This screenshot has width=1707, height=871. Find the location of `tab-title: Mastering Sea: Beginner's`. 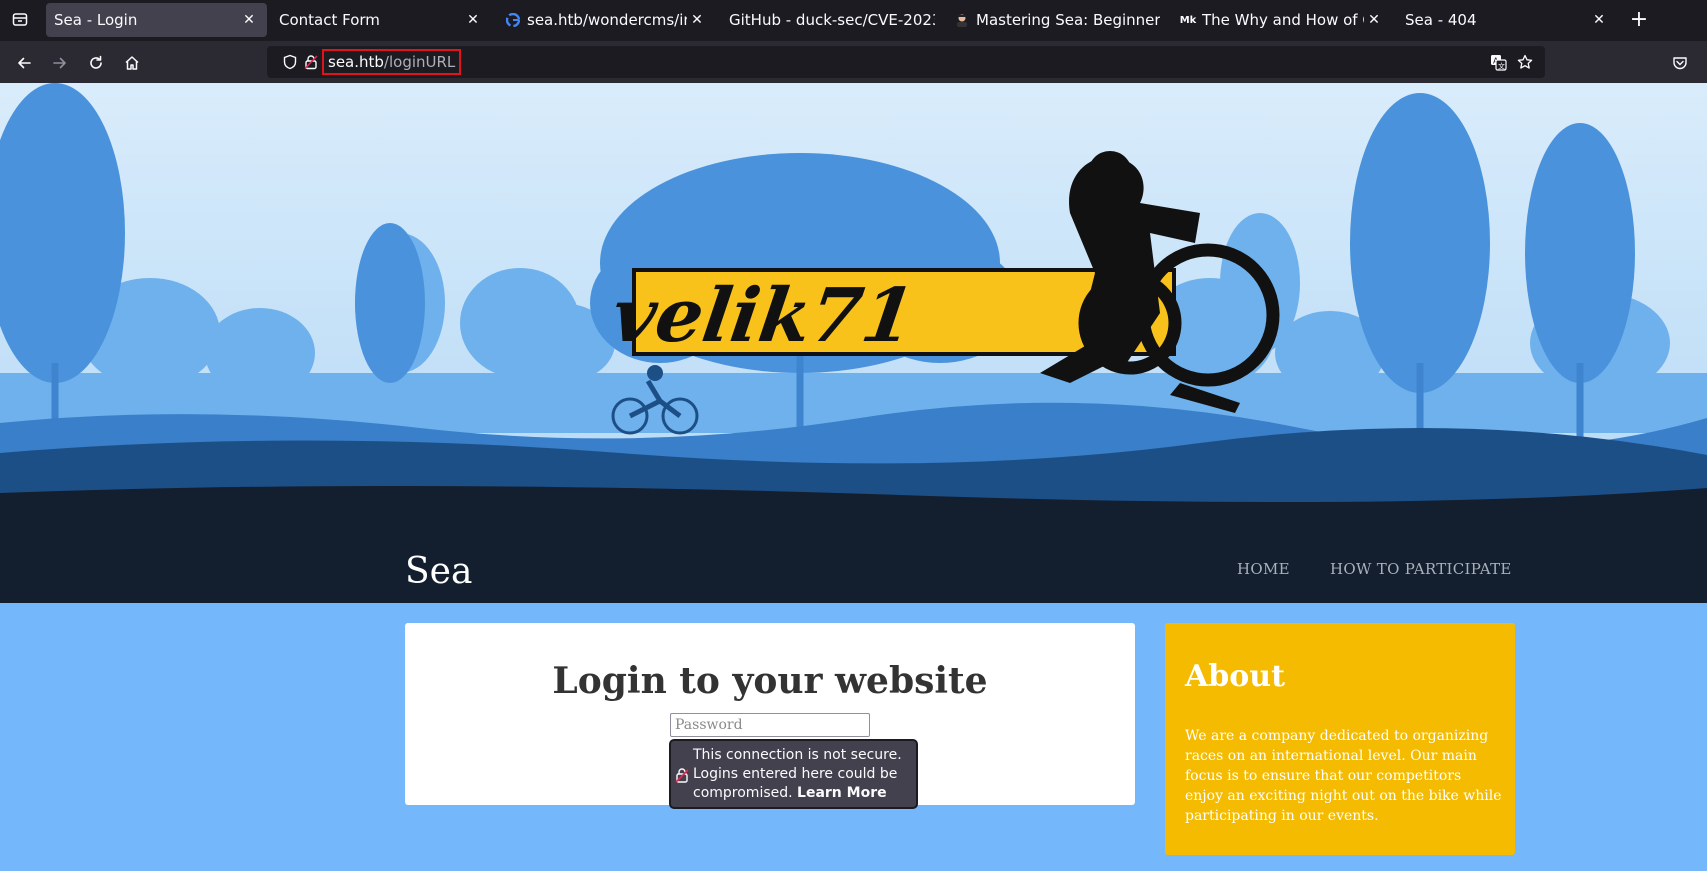

tab-title: Mastering Sea: Beginner's is located at coordinates (1068, 20).